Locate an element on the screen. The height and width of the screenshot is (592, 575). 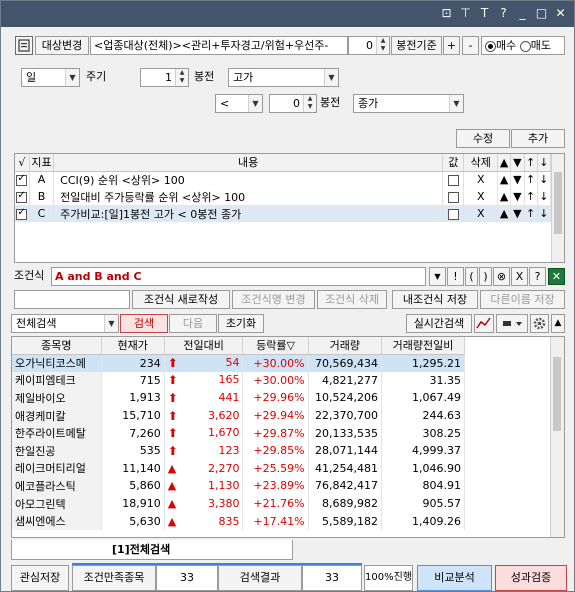
table-row: 에코플라스틱 5,860 ▲ 1,130 +23.89% 76,842,417 804.91 is located at coordinates (238, 486).